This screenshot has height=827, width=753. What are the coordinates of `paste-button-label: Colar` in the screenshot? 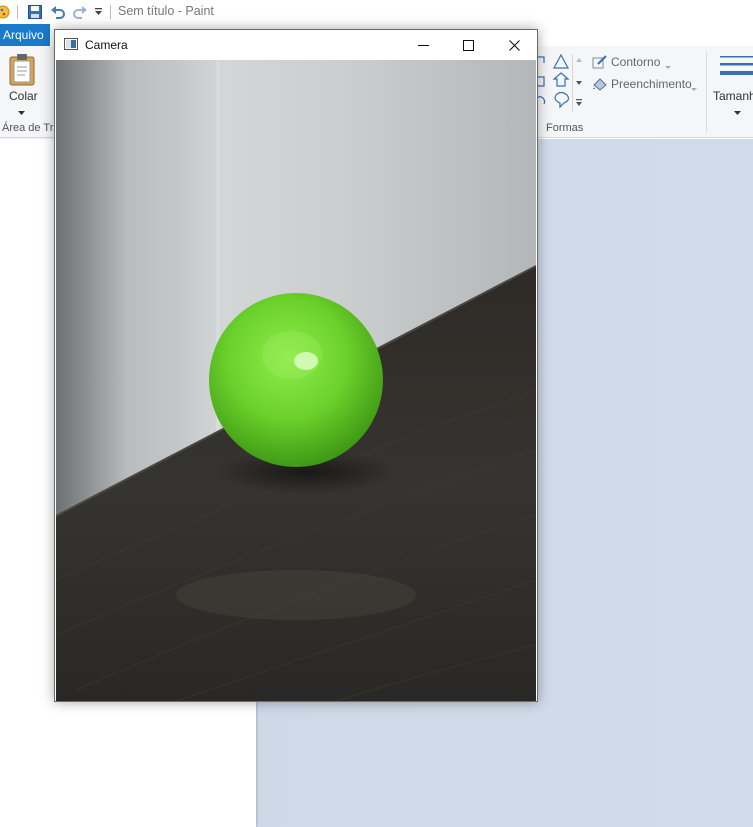 It's located at (23, 96).